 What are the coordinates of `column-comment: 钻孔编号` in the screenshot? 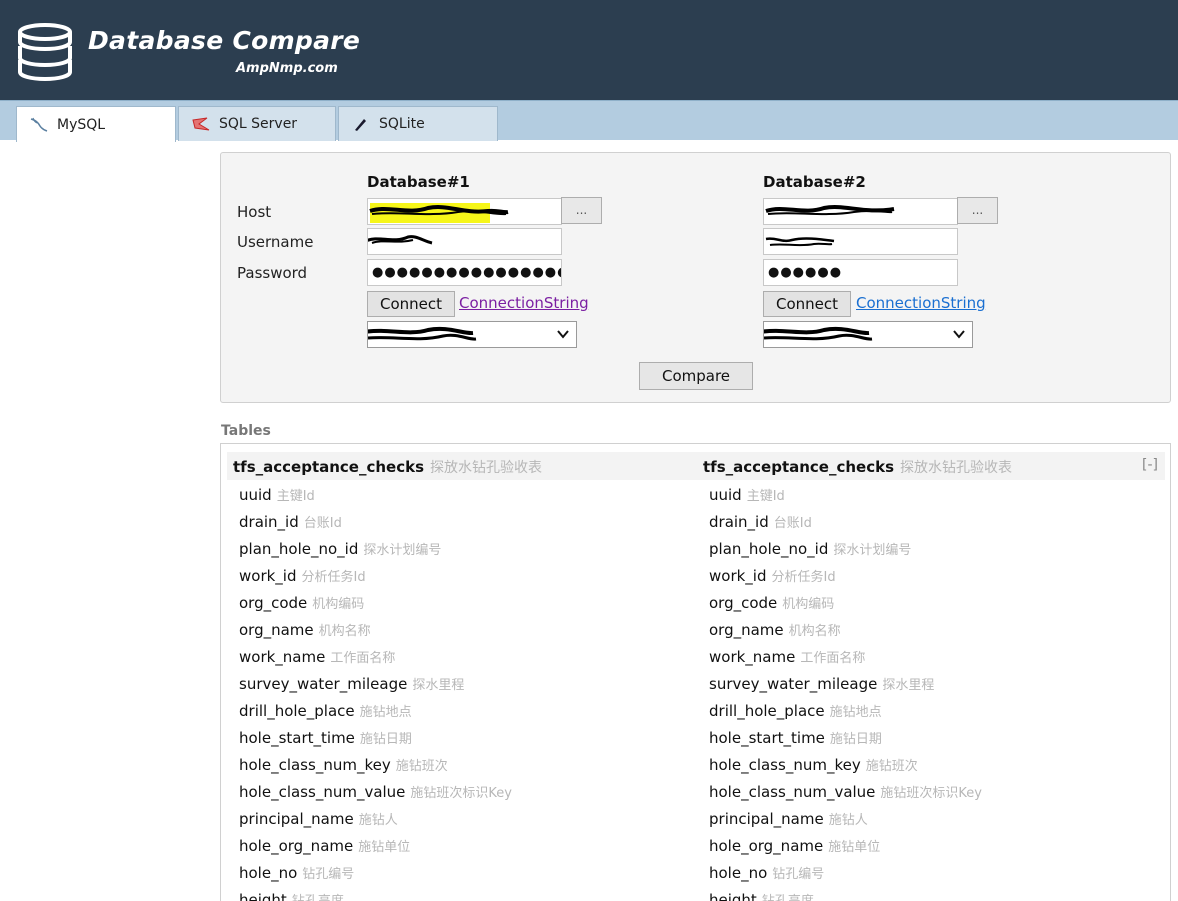 It's located at (798, 874).